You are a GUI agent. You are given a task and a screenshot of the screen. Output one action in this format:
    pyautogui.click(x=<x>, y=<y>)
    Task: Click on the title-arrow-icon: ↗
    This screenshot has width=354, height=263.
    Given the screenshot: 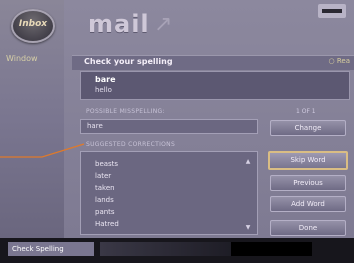 What is the action you would take?
    pyautogui.click(x=163, y=24)
    